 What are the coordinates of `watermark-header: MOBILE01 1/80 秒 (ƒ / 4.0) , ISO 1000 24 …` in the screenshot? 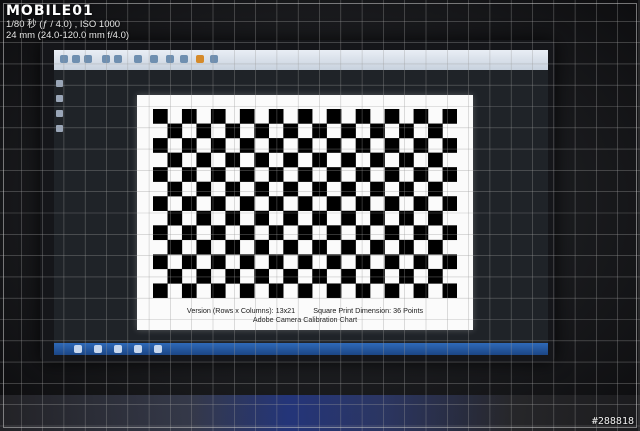 It's located at (67, 22).